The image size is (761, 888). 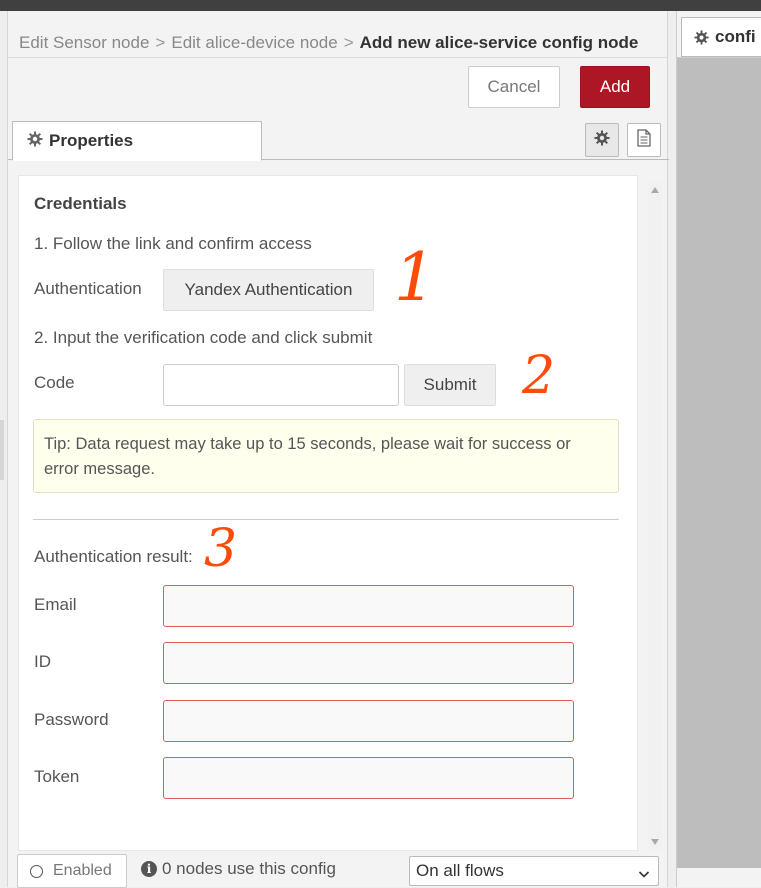 What do you see at coordinates (415, 277) in the screenshot?
I see `annotation-1: 1` at bounding box center [415, 277].